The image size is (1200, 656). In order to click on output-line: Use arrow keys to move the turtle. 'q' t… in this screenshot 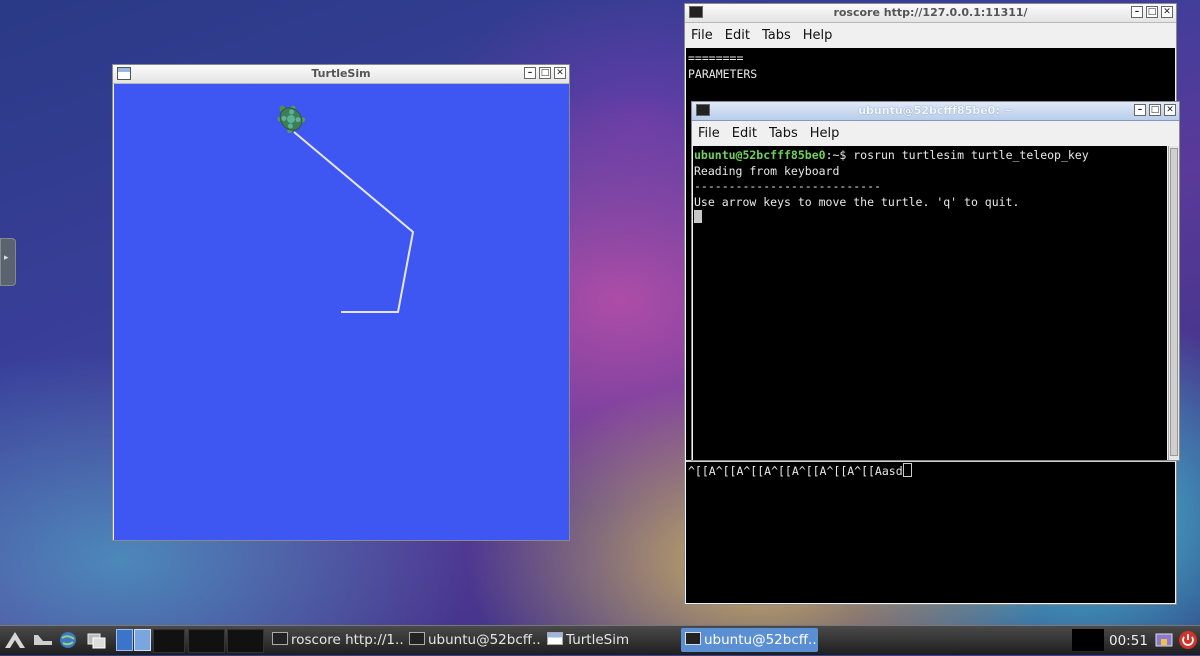, I will do `click(857, 201)`.